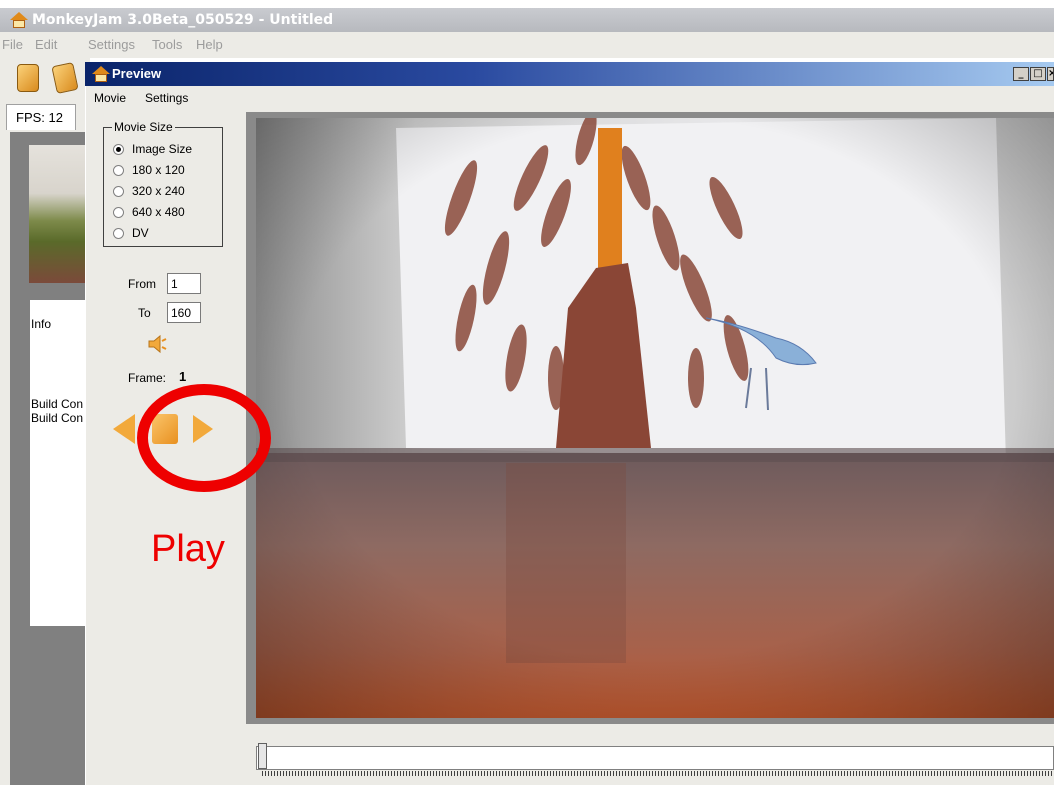 Image resolution: width=1054 pixels, height=785 pixels. What do you see at coordinates (1038, 74) in the screenshot?
I see `maximize-button: □` at bounding box center [1038, 74].